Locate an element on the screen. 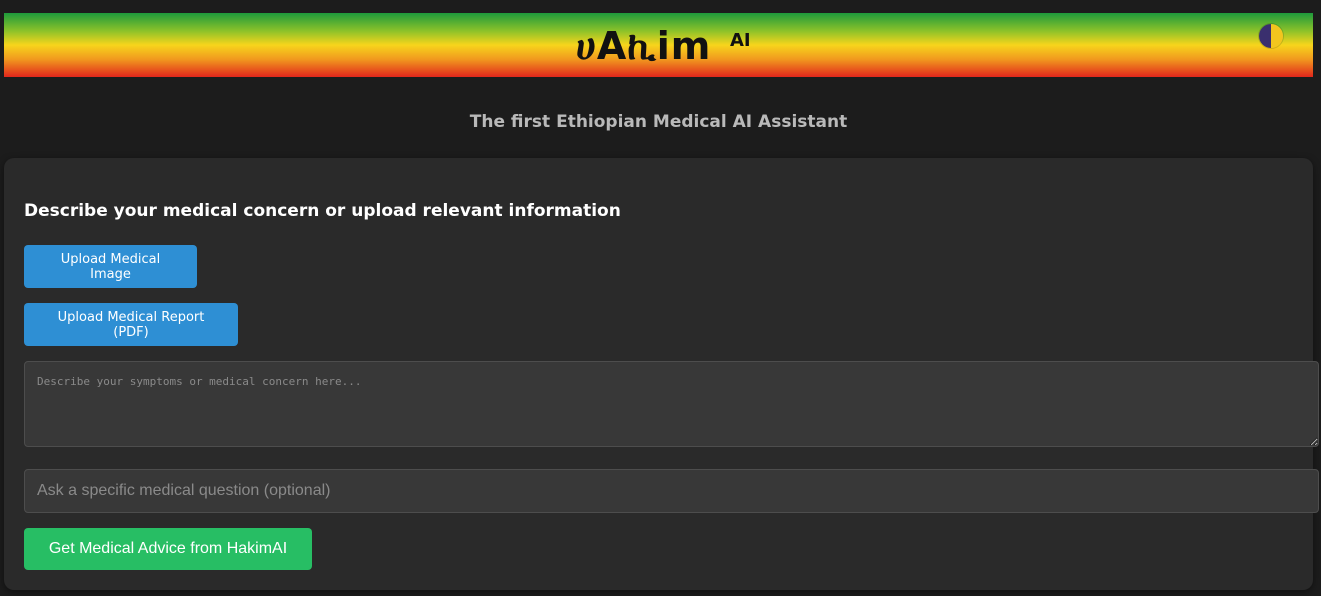 This screenshot has width=1321, height=596. brand-logo-text: ሀAኪim is located at coordinates (644, 46).